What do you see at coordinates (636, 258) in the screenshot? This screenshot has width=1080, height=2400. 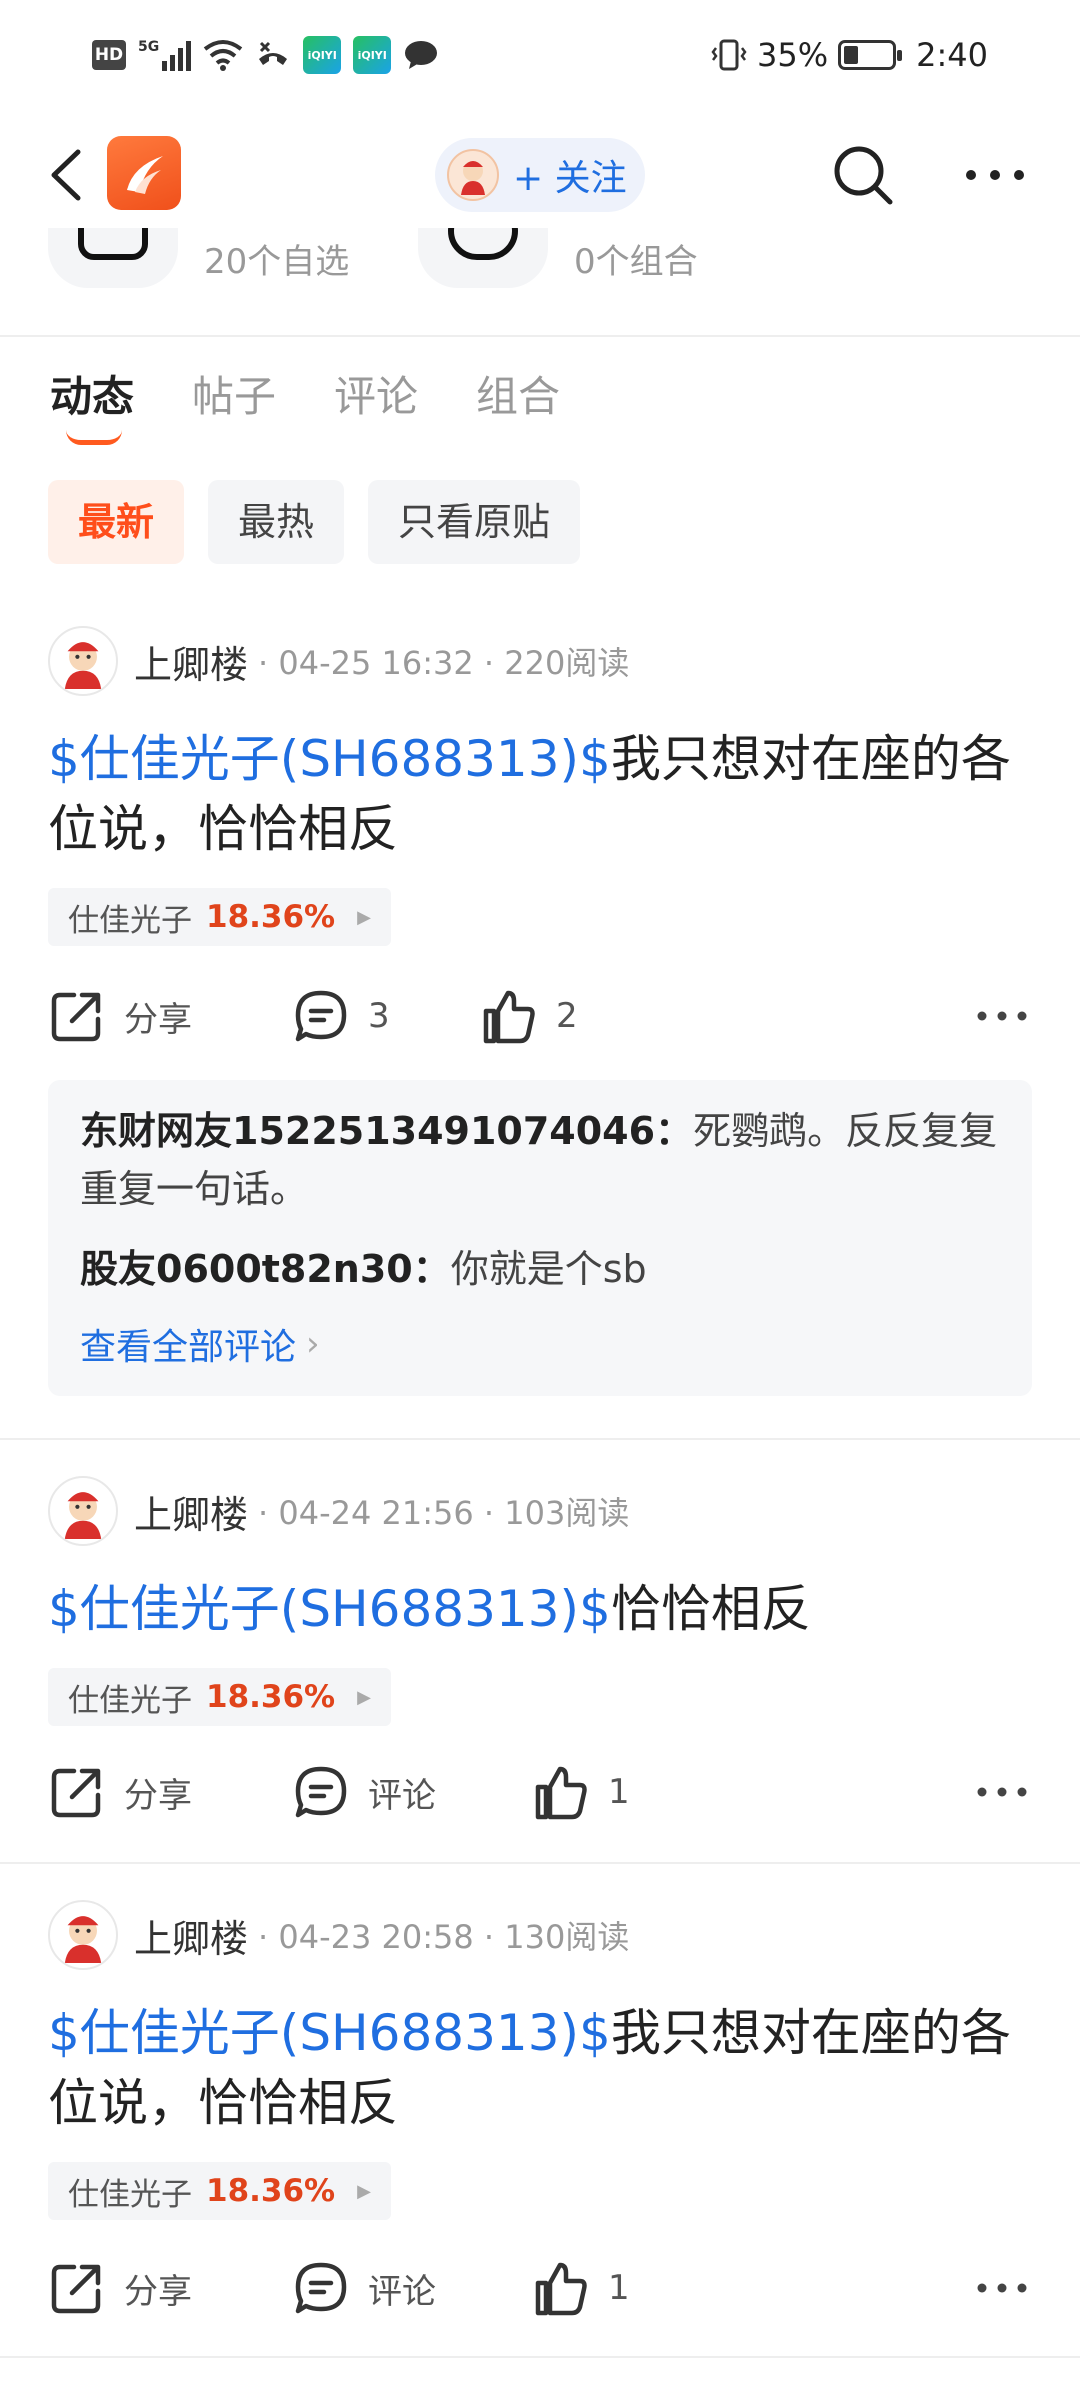 I see `portfolio-count: 0个组合` at bounding box center [636, 258].